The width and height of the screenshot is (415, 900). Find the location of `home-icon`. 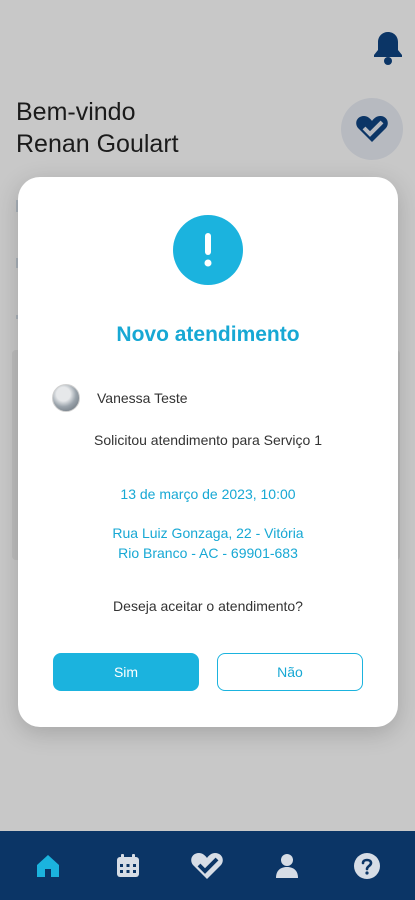

home-icon is located at coordinates (47, 865).